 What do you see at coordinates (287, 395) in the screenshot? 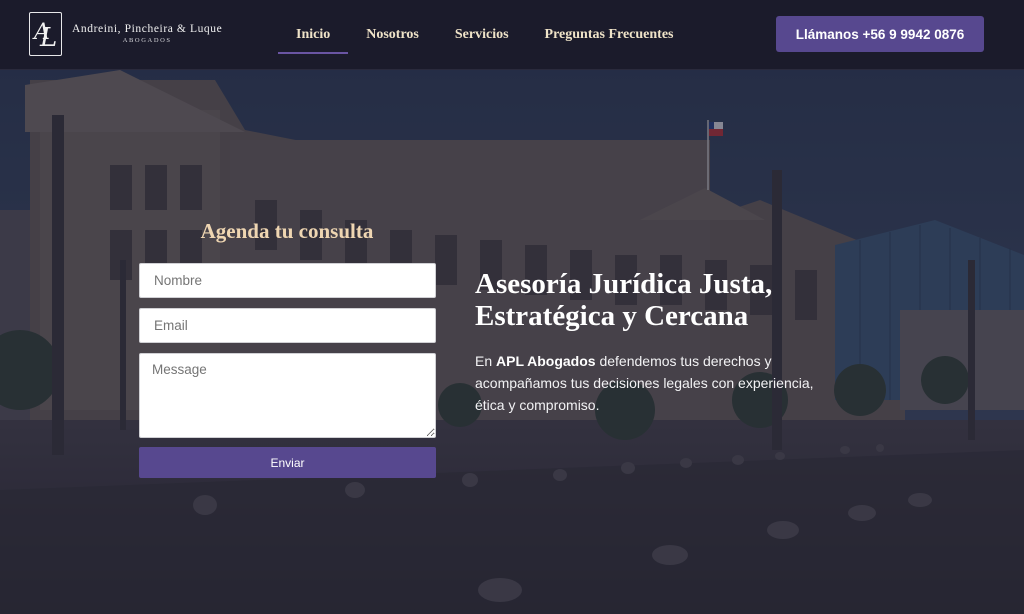
I see `message-textarea` at bounding box center [287, 395].